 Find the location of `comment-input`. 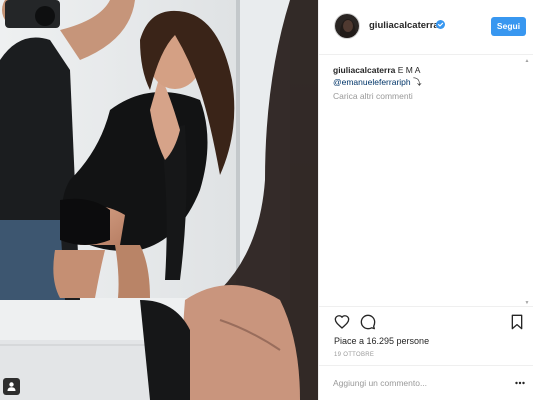

comment-input is located at coordinates (418, 383).